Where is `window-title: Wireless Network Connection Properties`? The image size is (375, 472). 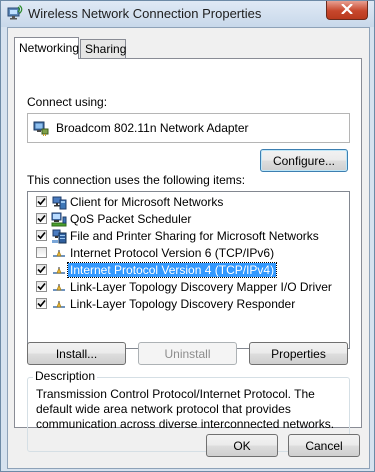
window-title: Wireless Network Connection Properties is located at coordinates (145, 13).